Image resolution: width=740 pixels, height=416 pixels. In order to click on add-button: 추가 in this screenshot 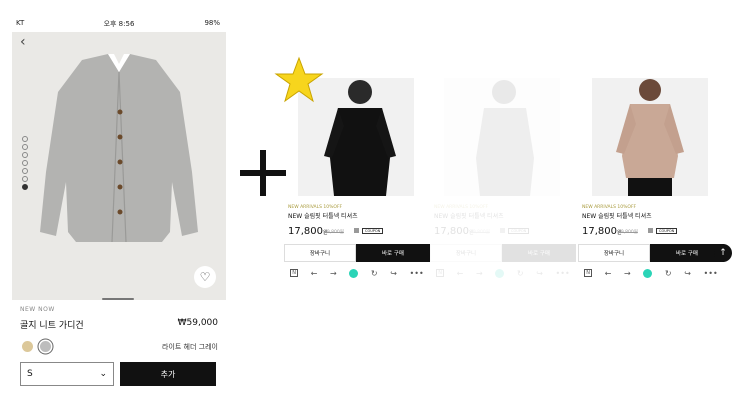, I will do `click(168, 374)`.